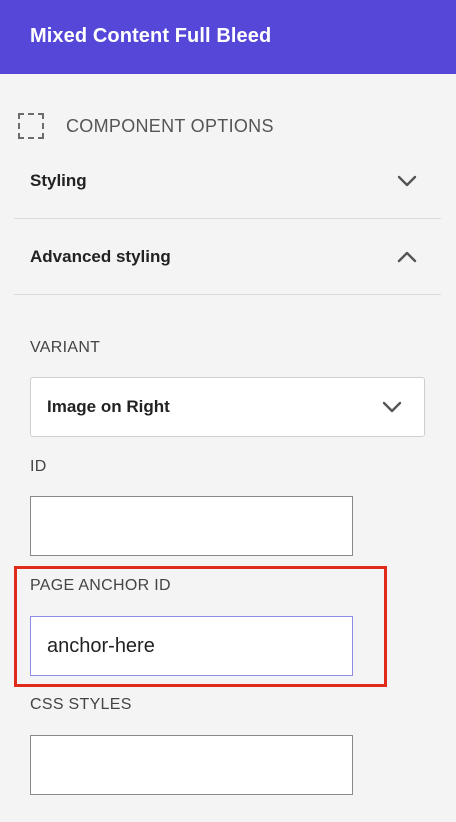 This screenshot has width=456, height=822. I want to click on variant-select: Image on Right, so click(227, 407).